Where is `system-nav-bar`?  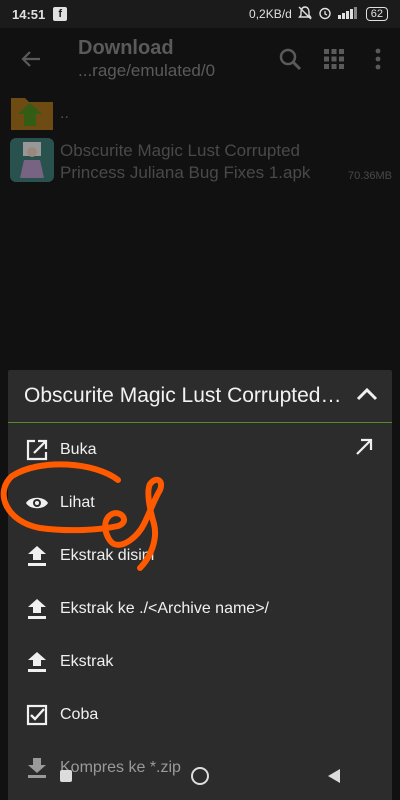 system-nav-bar is located at coordinates (200, 776).